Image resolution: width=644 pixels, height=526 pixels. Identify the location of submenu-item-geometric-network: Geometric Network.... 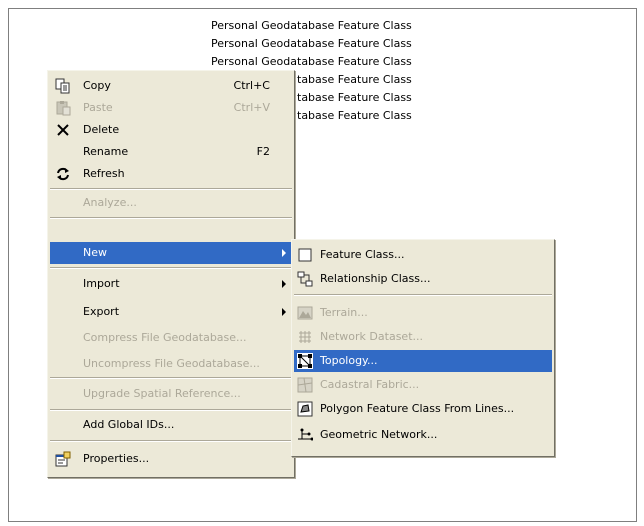
(423, 435).